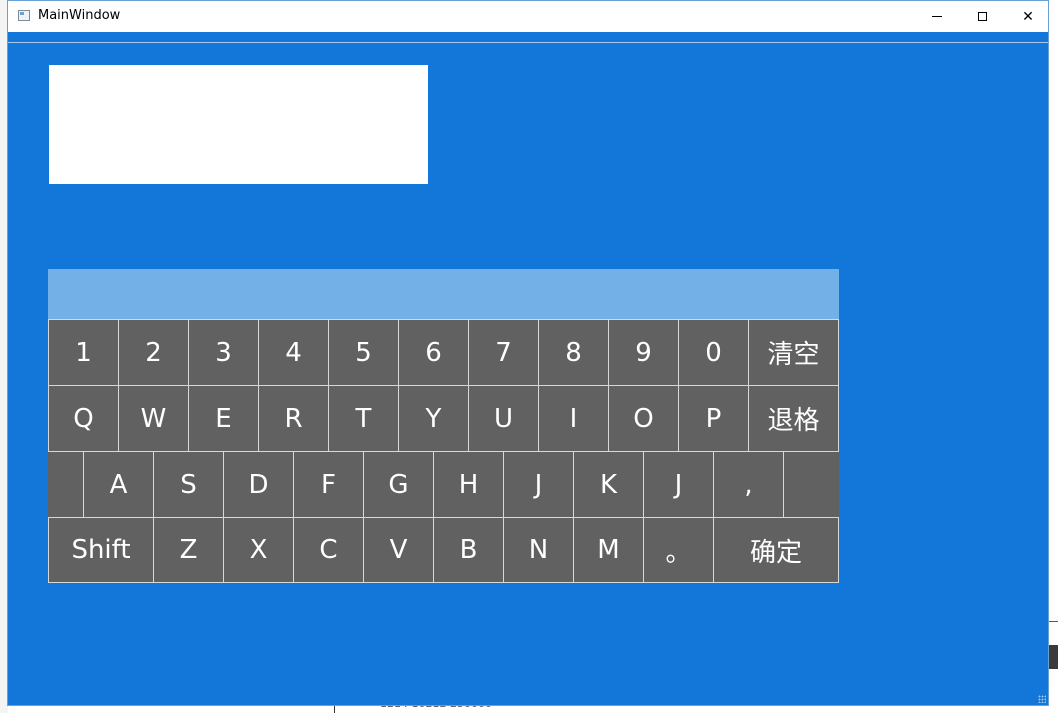 The image size is (1058, 713). I want to click on key-5: 5, so click(363, 352).